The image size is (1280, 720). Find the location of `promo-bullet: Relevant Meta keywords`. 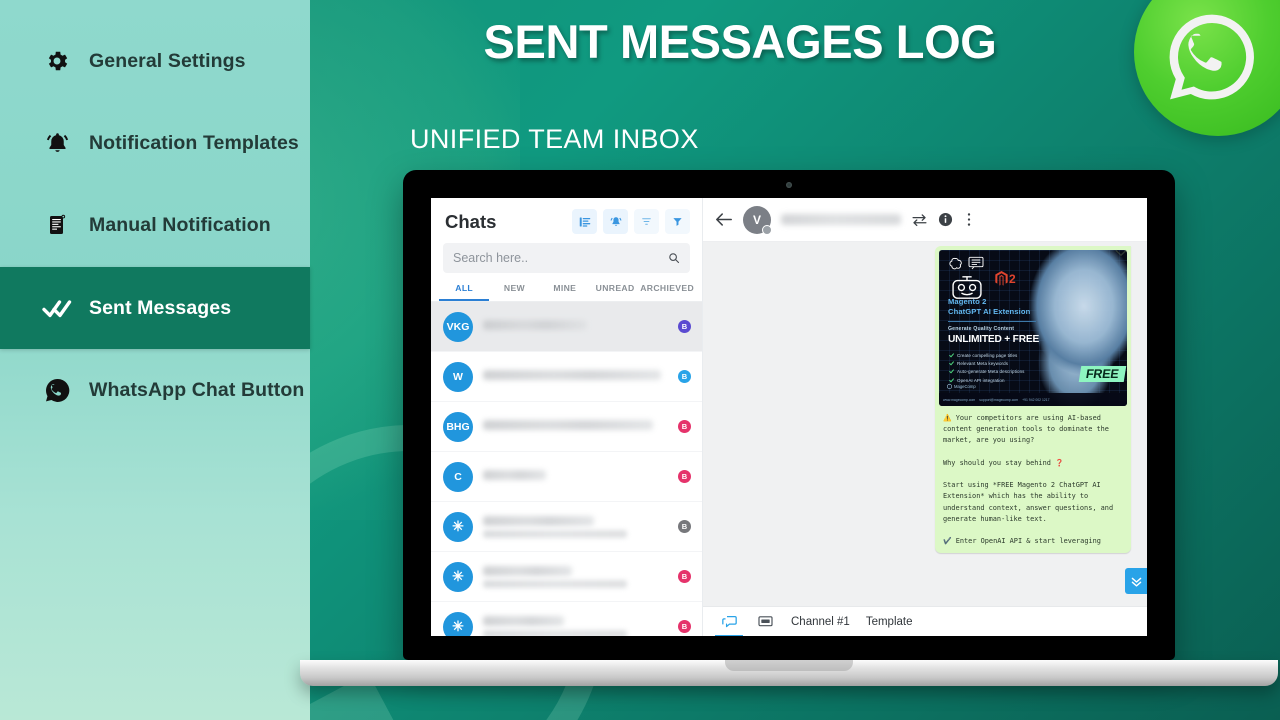

promo-bullet: Relevant Meta keywords is located at coordinates (987, 363).